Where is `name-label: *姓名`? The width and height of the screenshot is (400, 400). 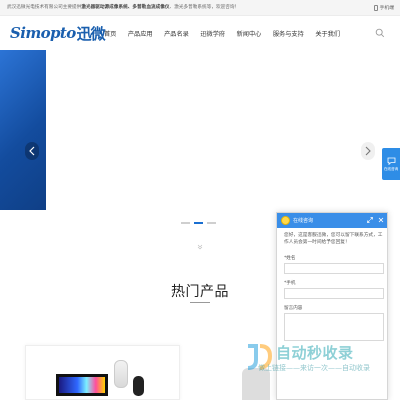 name-label: *姓名 is located at coordinates (290, 258).